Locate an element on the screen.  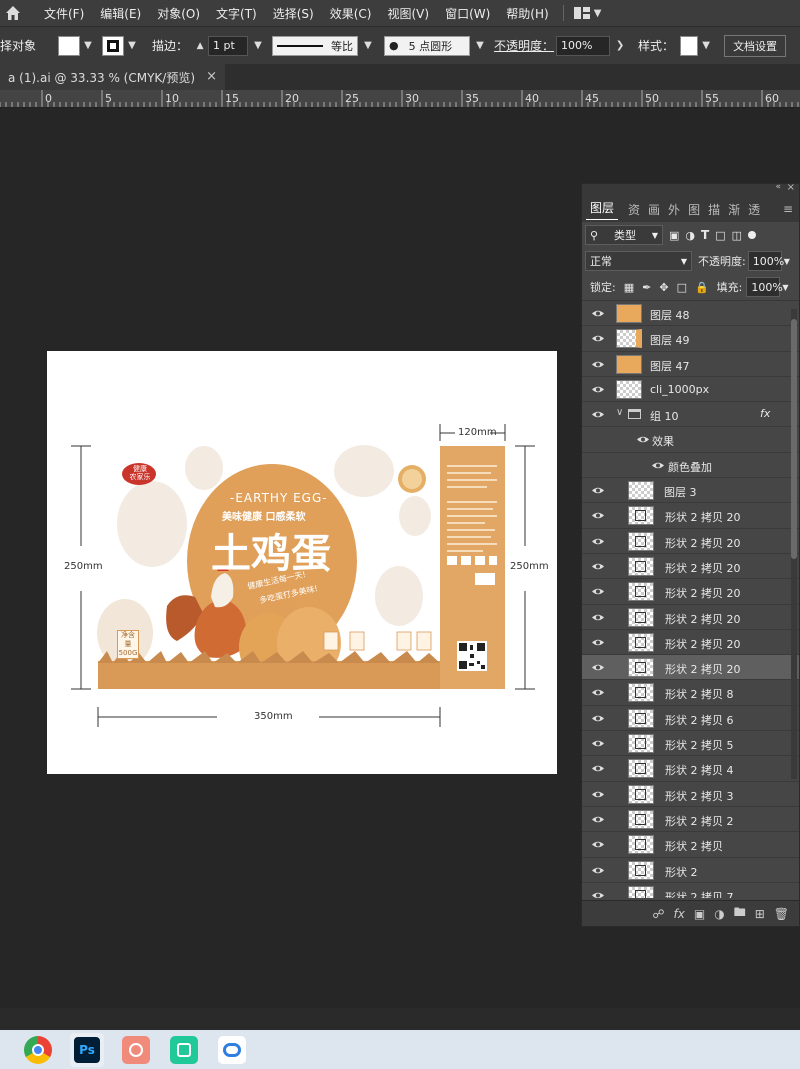
layer-row: 形状 2 拷贝 7 is located at coordinates (690, 890).